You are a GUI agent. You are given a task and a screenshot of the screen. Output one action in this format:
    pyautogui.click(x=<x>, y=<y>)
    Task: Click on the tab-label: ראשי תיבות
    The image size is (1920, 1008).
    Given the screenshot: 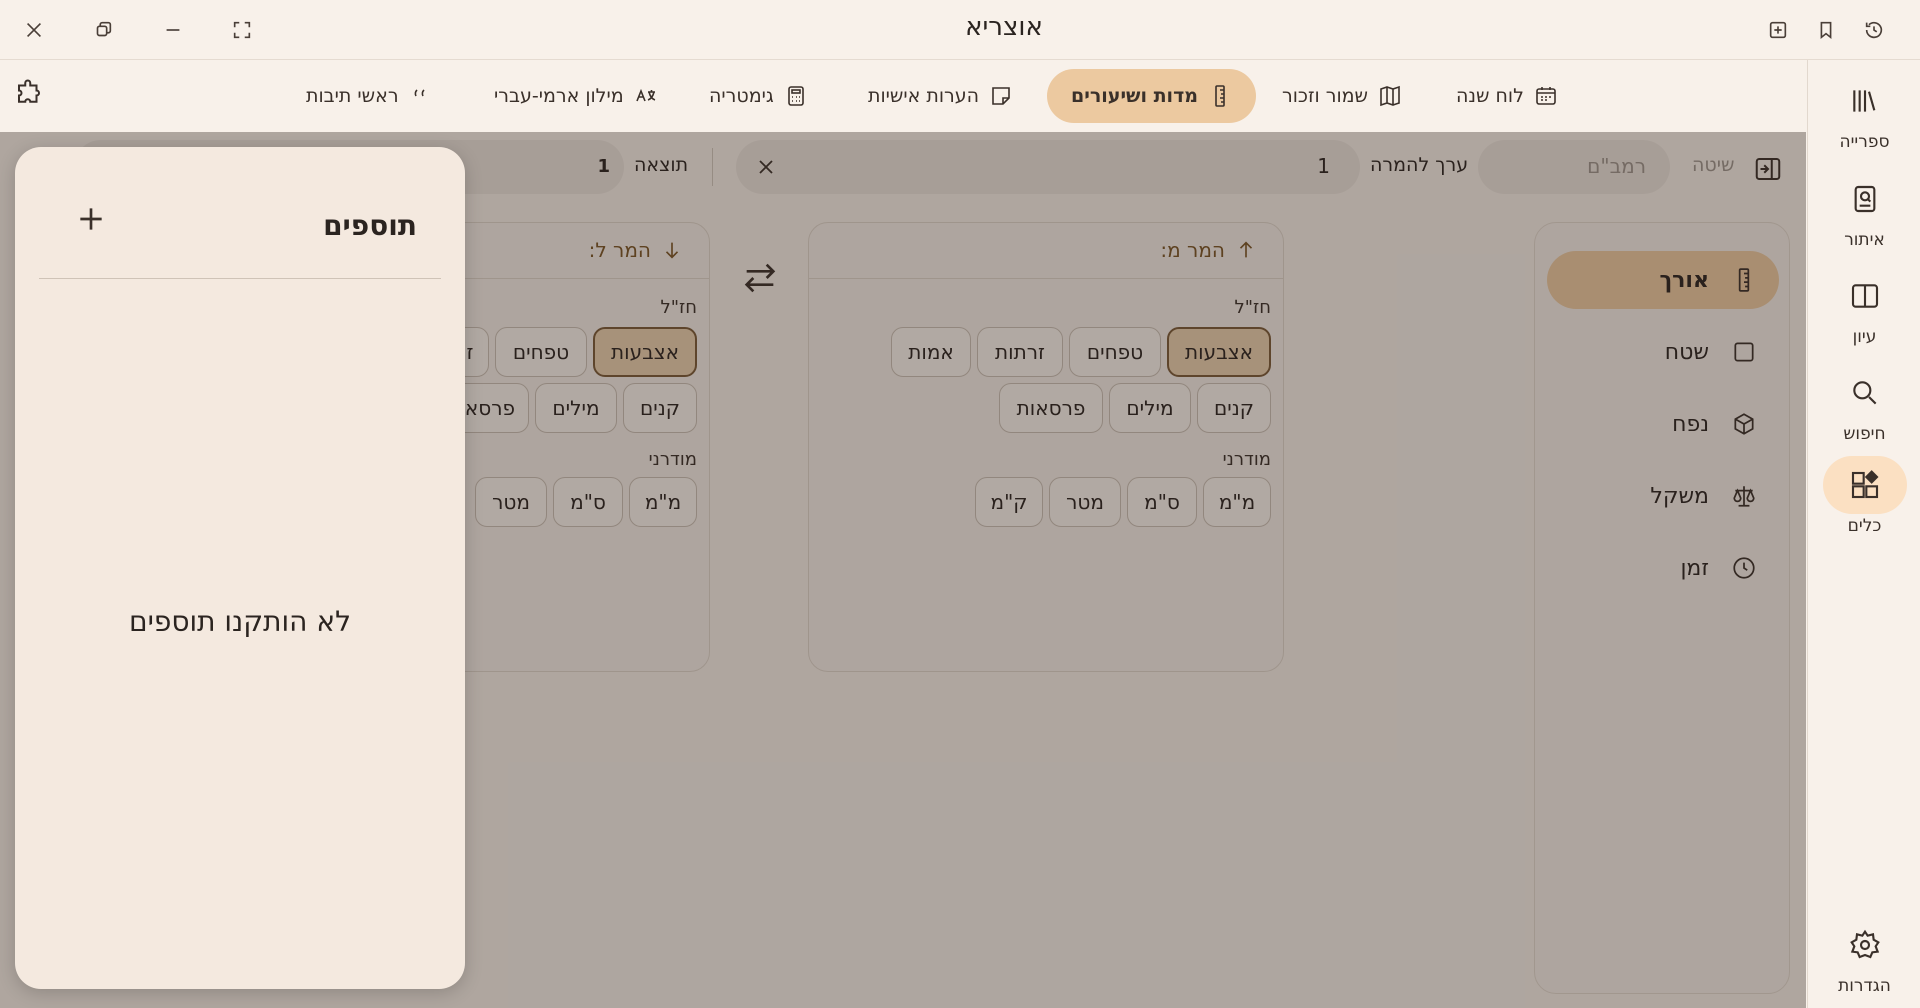 What is the action you would take?
    pyautogui.click(x=352, y=96)
    